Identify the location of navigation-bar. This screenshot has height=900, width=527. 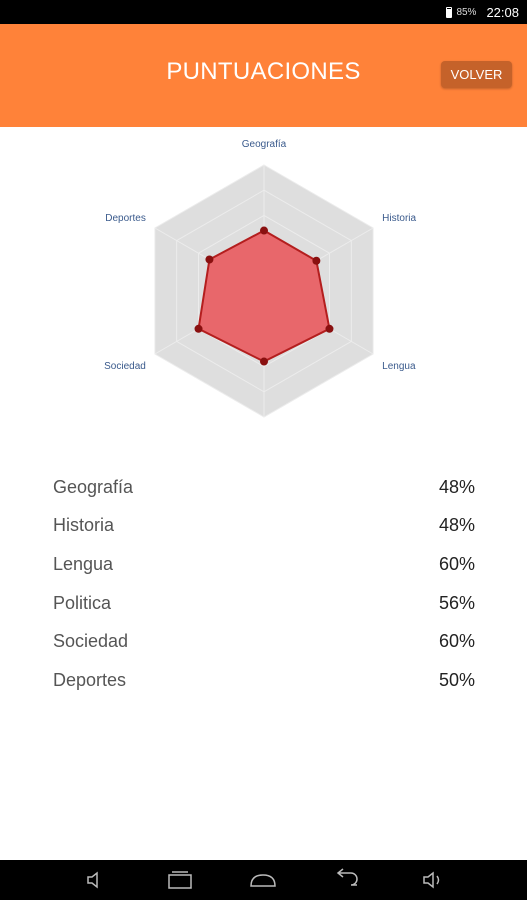
(263, 880).